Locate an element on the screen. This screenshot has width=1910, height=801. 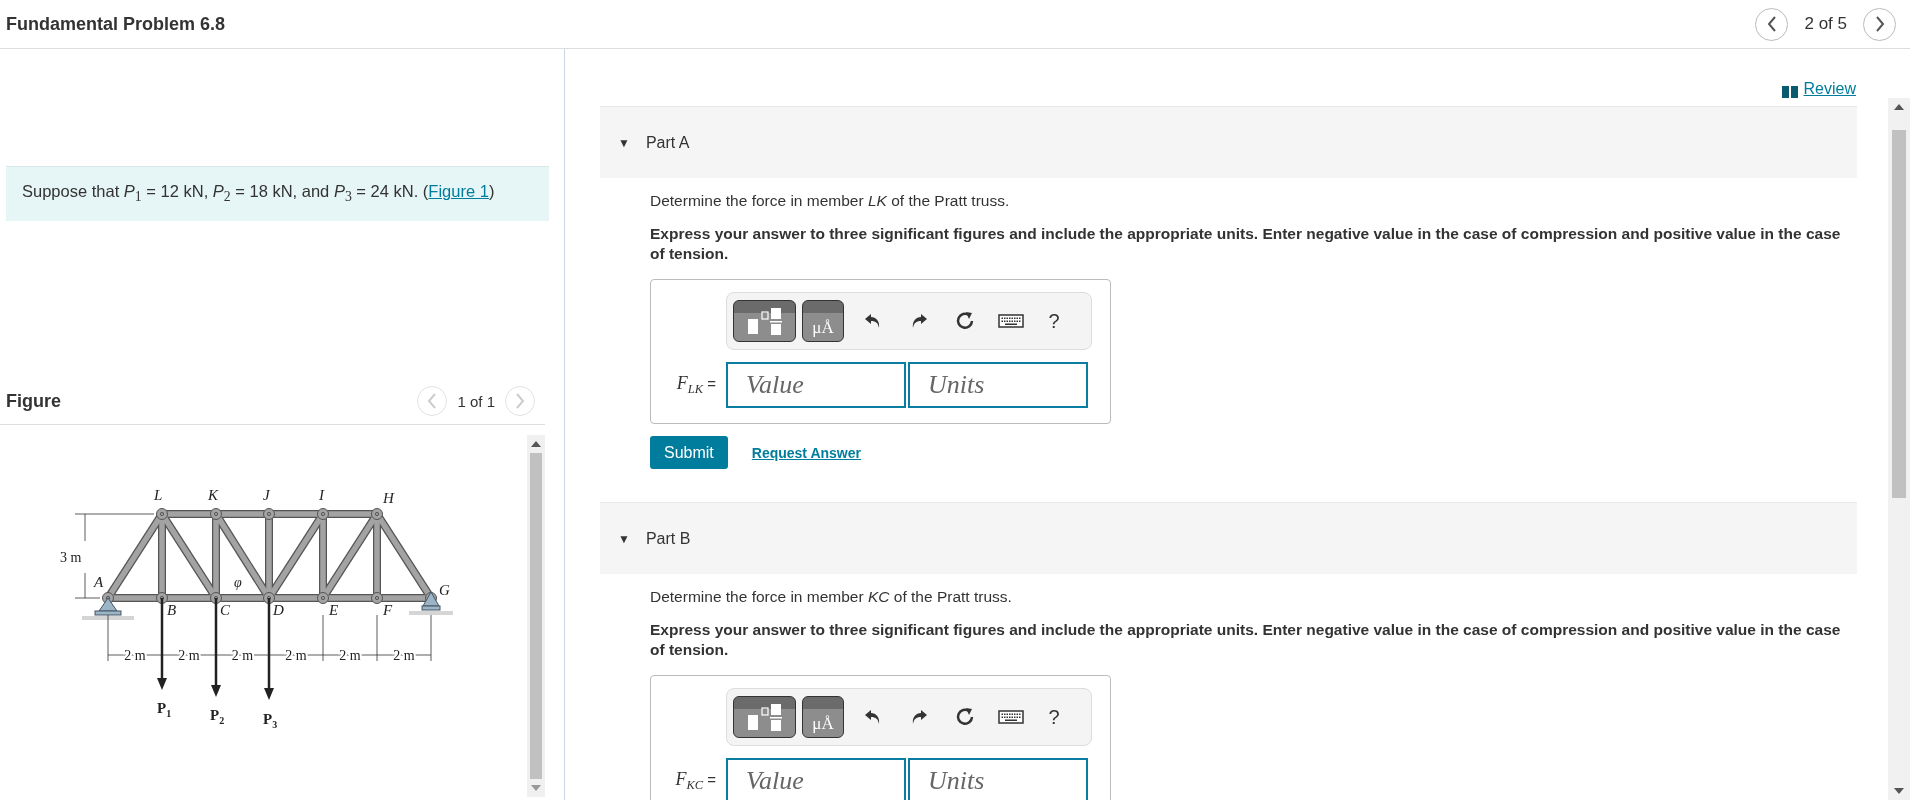
node-label: H is located at coordinates (388, 498).